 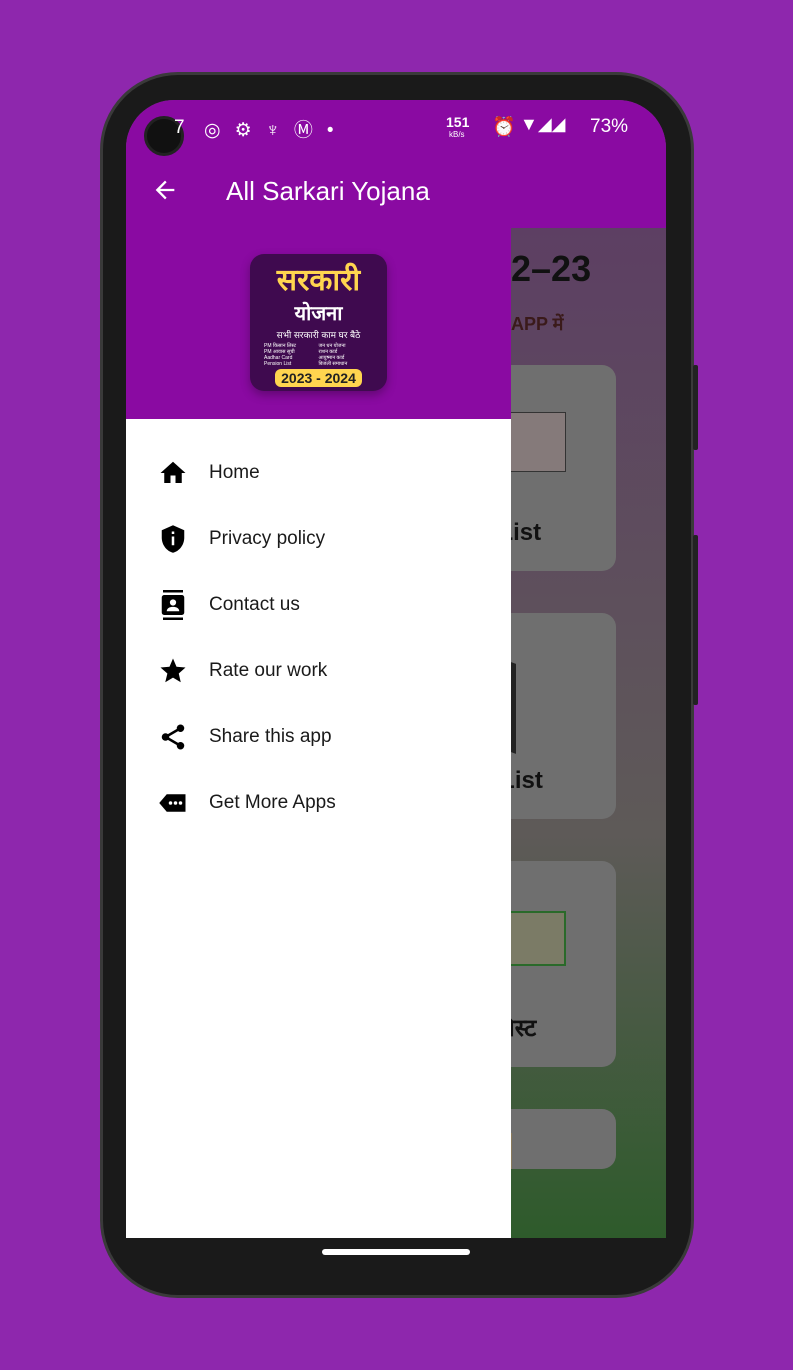 I want to click on time: 7, so click(x=179, y=127).